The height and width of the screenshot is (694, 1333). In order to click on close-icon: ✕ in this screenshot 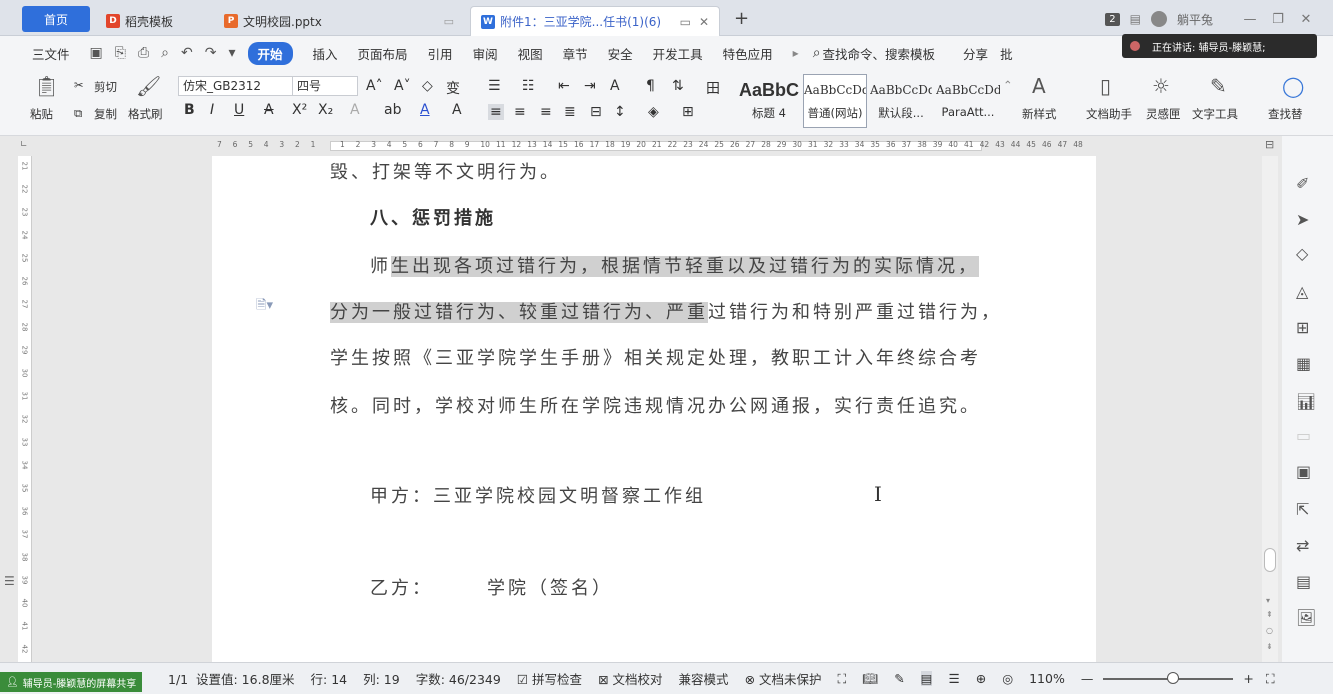, I will do `click(704, 22)`.